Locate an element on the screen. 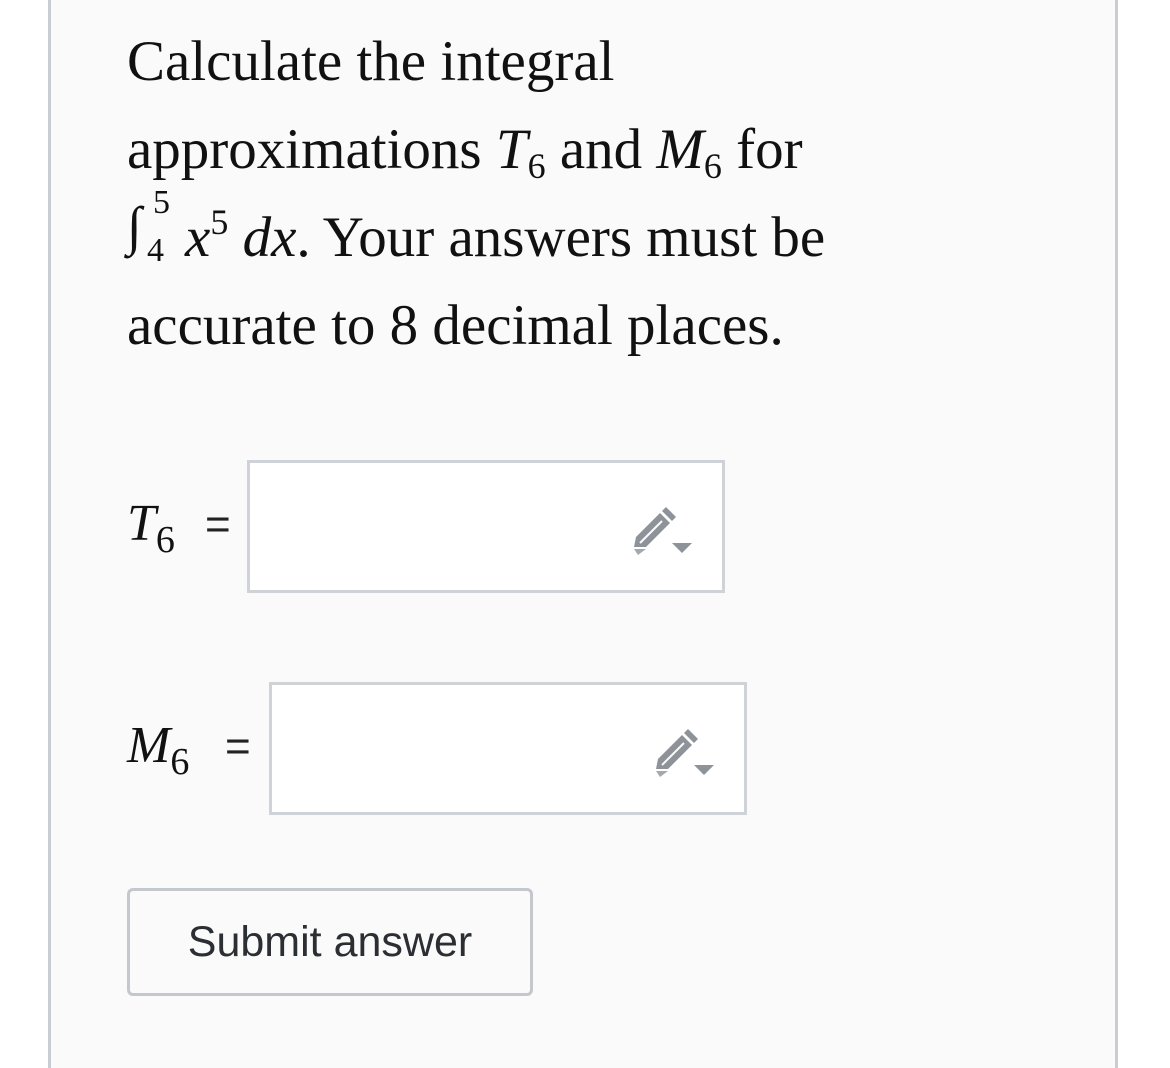 This screenshot has width=1170, height=1068. integrand-base: x is located at coordinates (198, 237).